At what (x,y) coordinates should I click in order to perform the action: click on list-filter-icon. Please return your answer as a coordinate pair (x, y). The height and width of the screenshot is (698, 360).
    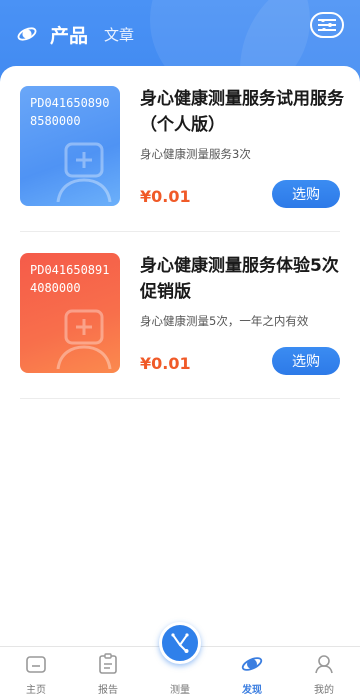
    Looking at the image, I should click on (327, 25).